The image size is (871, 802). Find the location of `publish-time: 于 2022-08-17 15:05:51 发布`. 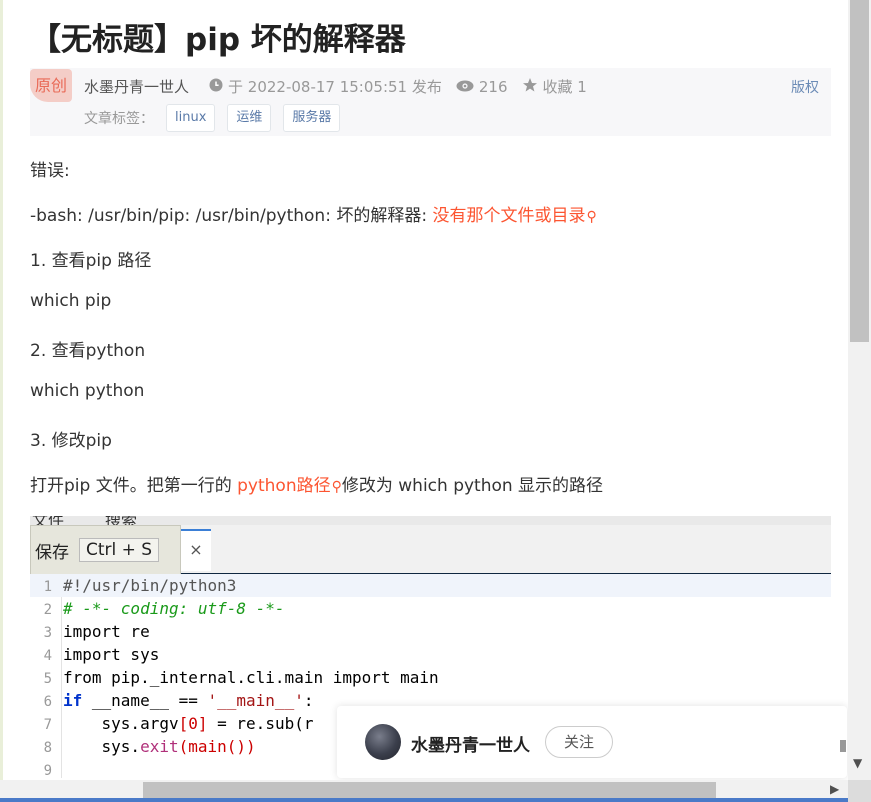

publish-time: 于 2022-08-17 15:05:51 发布 is located at coordinates (335, 87).